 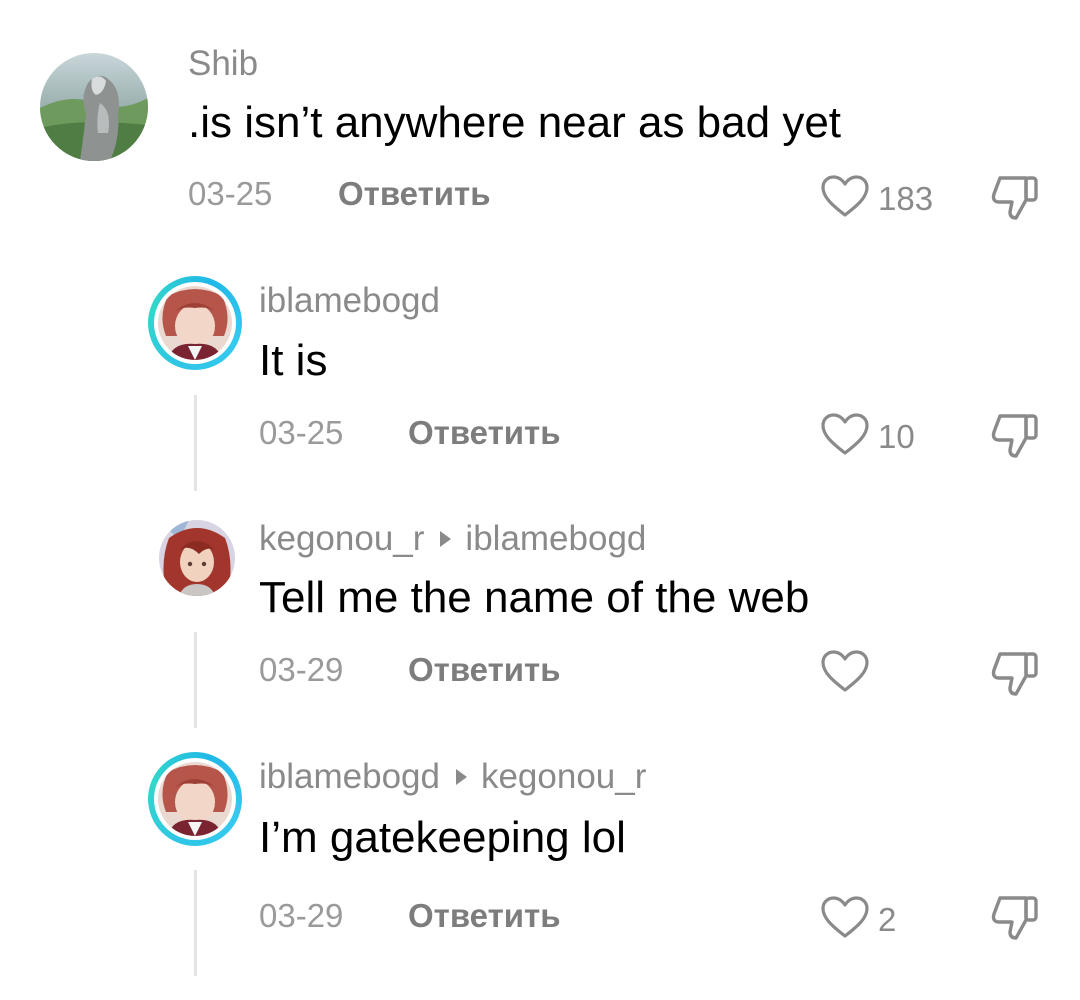 I want to click on reply-to-username: iblamebogd, so click(x=555, y=538).